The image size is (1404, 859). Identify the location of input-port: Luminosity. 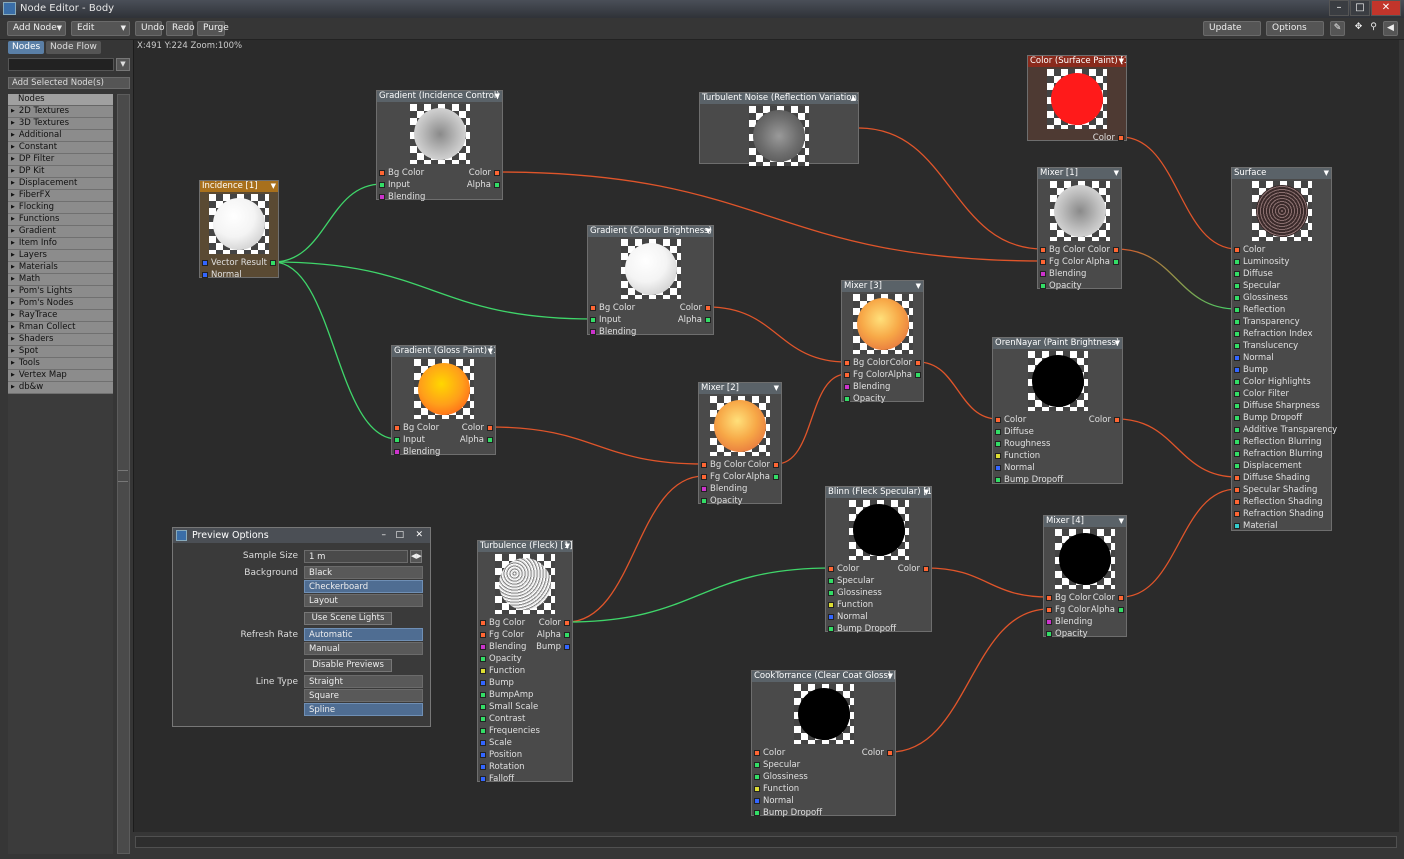
(1261, 262).